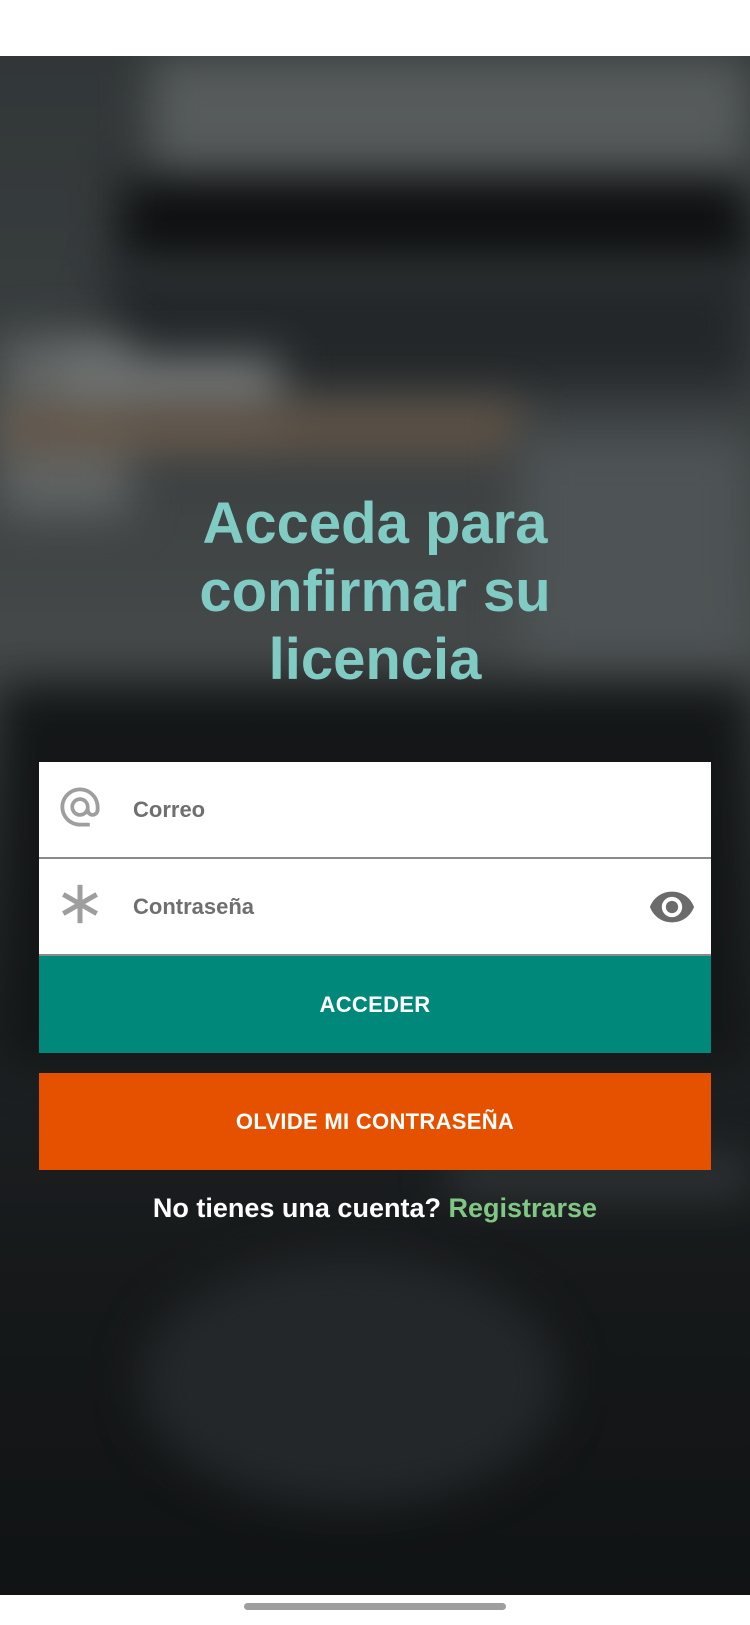  Describe the element at coordinates (375, 523) in the screenshot. I see `title-line-1: Acceda para` at that location.